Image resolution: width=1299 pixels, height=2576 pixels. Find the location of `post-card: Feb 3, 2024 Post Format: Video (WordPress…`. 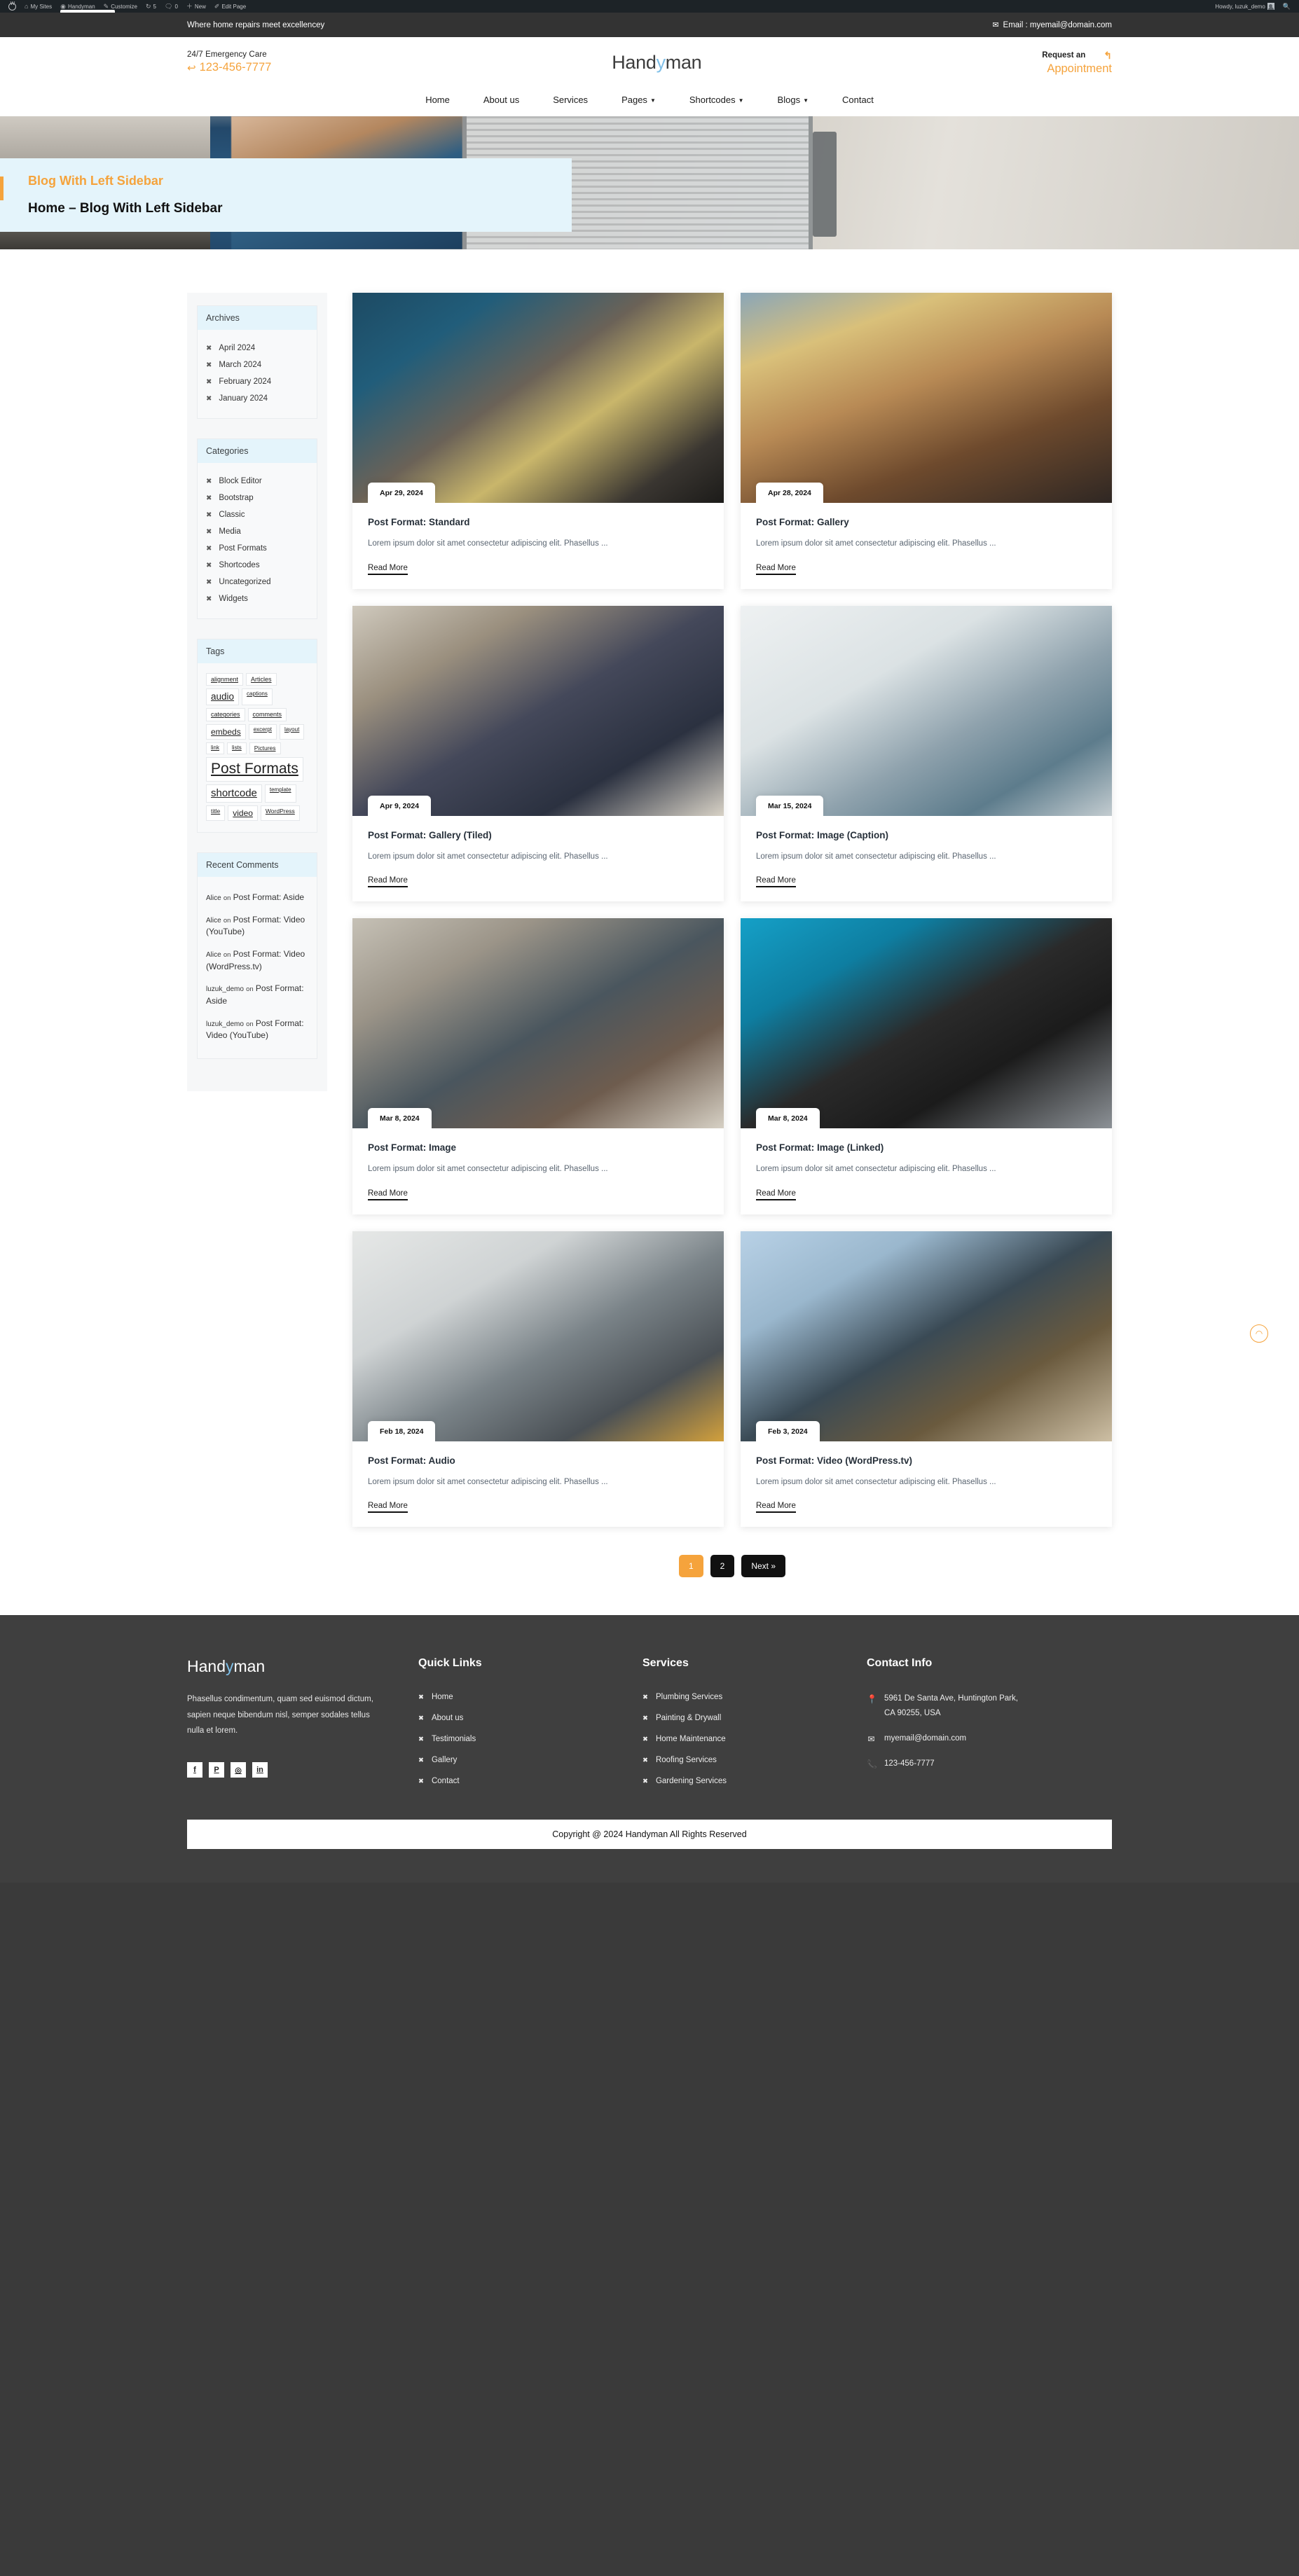

post-card: Feb 3, 2024 Post Format: Video (WordPress… is located at coordinates (926, 1380).